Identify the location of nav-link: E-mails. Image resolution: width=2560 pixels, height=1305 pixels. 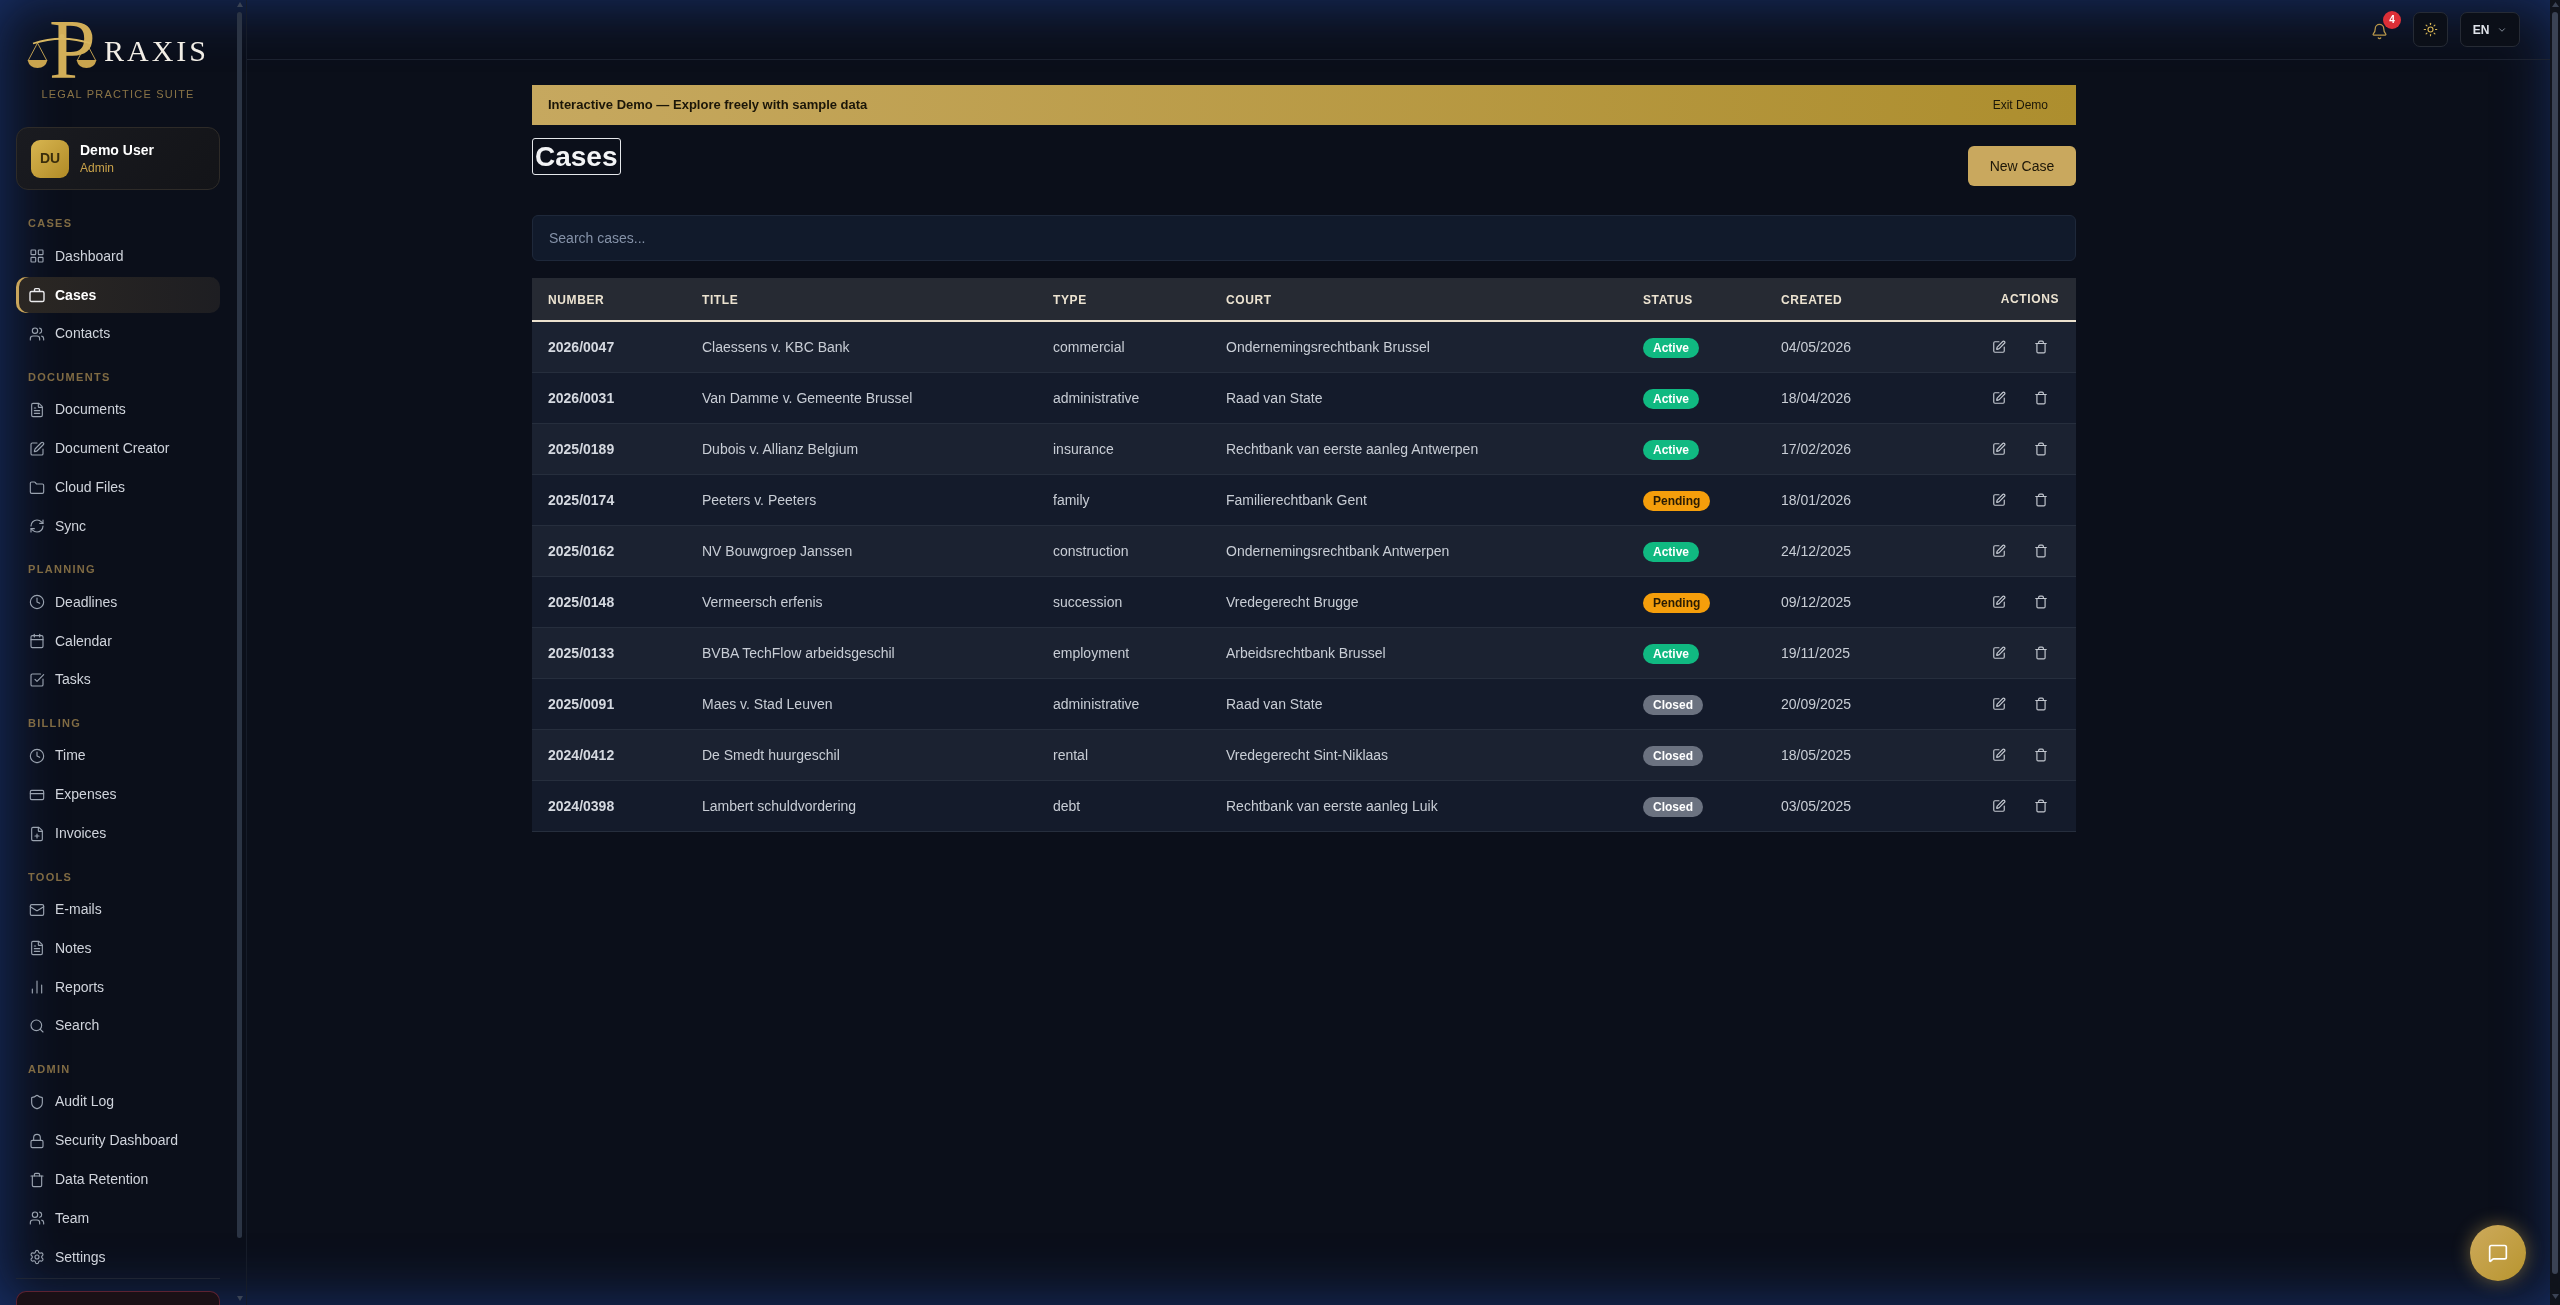
(118, 909).